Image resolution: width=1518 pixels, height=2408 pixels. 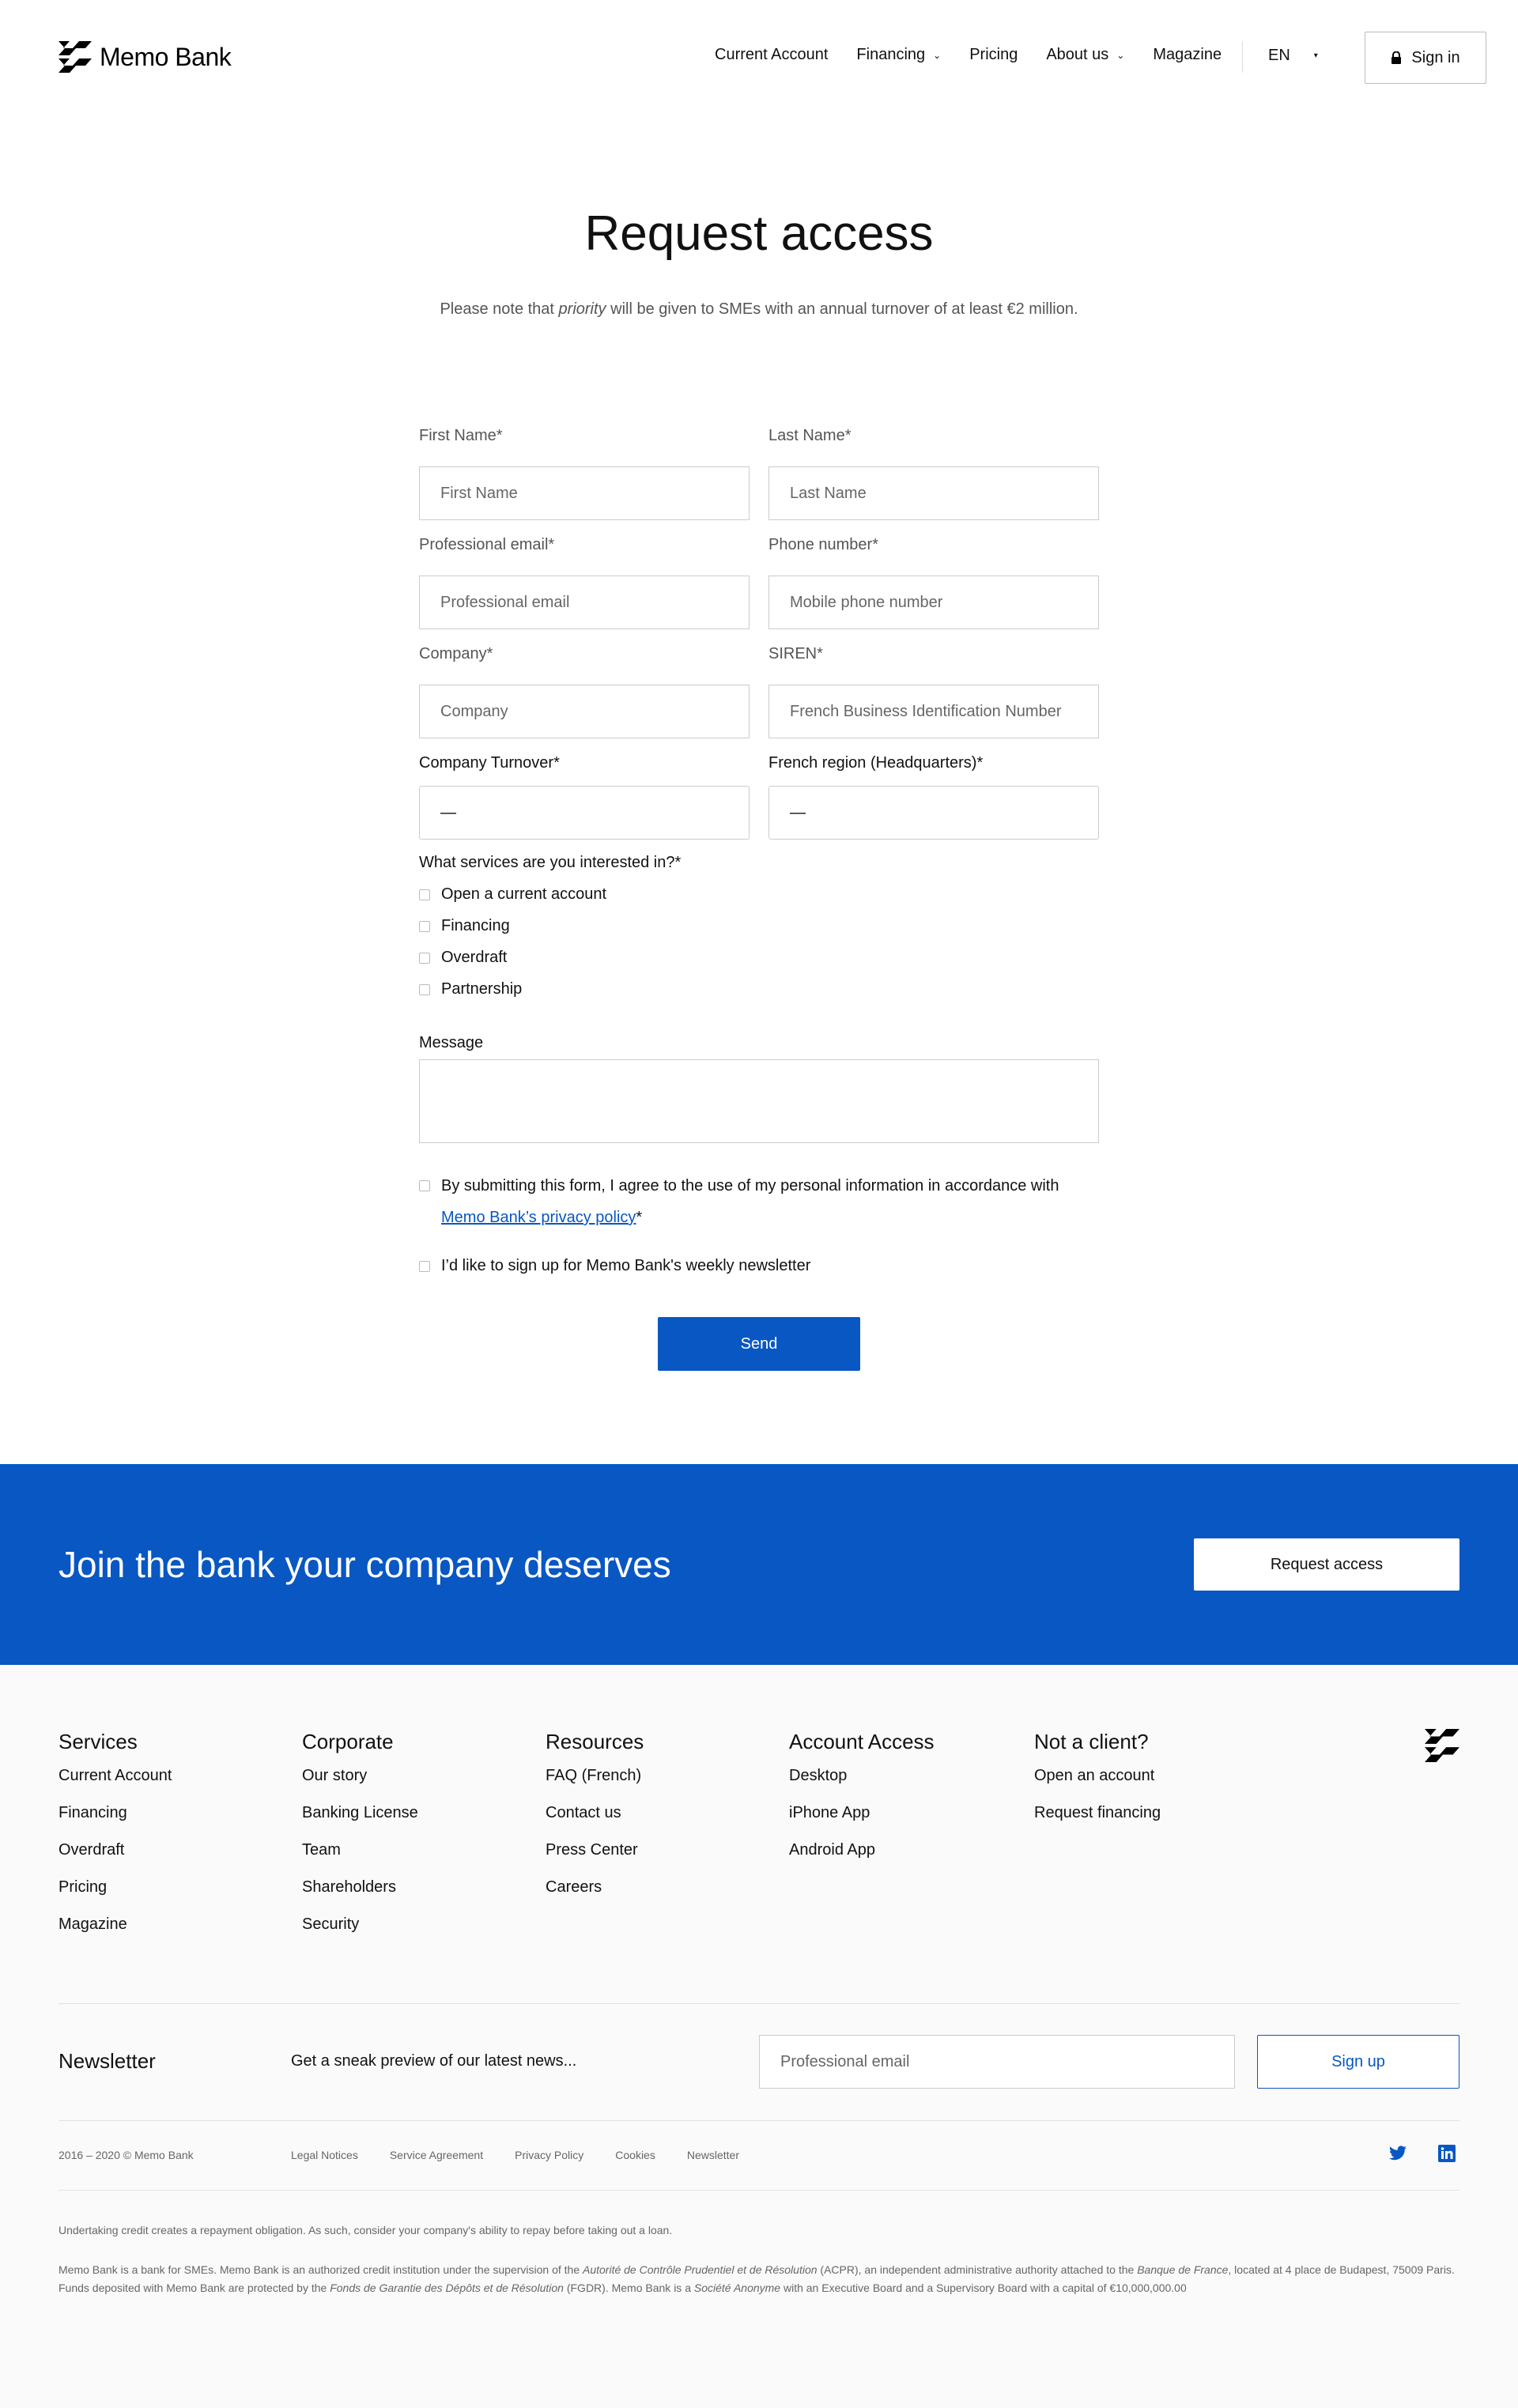 I want to click on nav-about-us: About us ⌄, so click(x=1085, y=55).